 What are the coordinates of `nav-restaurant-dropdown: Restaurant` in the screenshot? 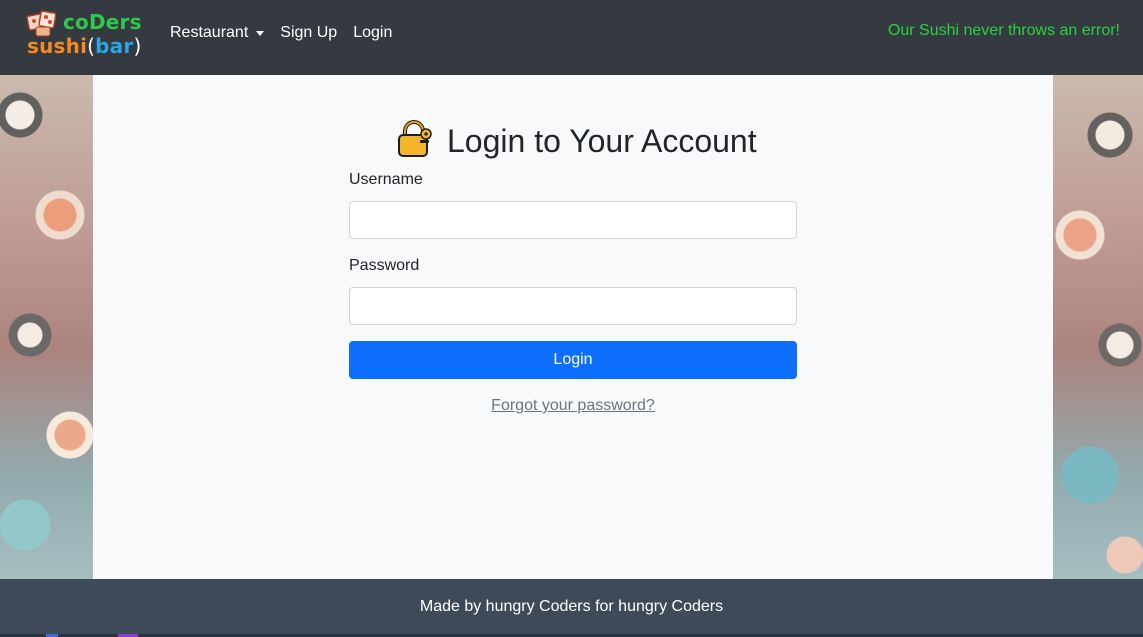 It's located at (217, 33).